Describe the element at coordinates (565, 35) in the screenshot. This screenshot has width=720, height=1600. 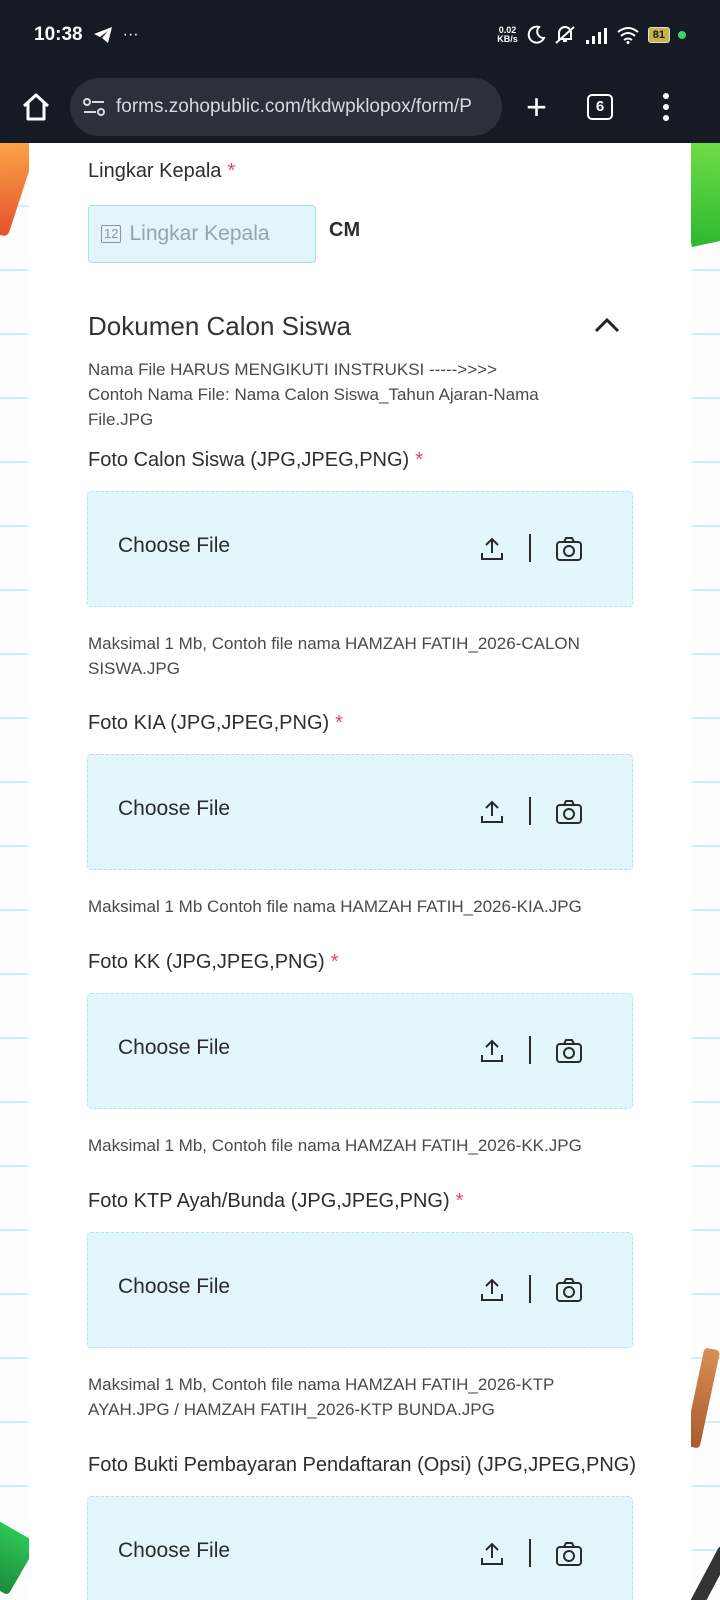
I see `mute-icon` at that location.